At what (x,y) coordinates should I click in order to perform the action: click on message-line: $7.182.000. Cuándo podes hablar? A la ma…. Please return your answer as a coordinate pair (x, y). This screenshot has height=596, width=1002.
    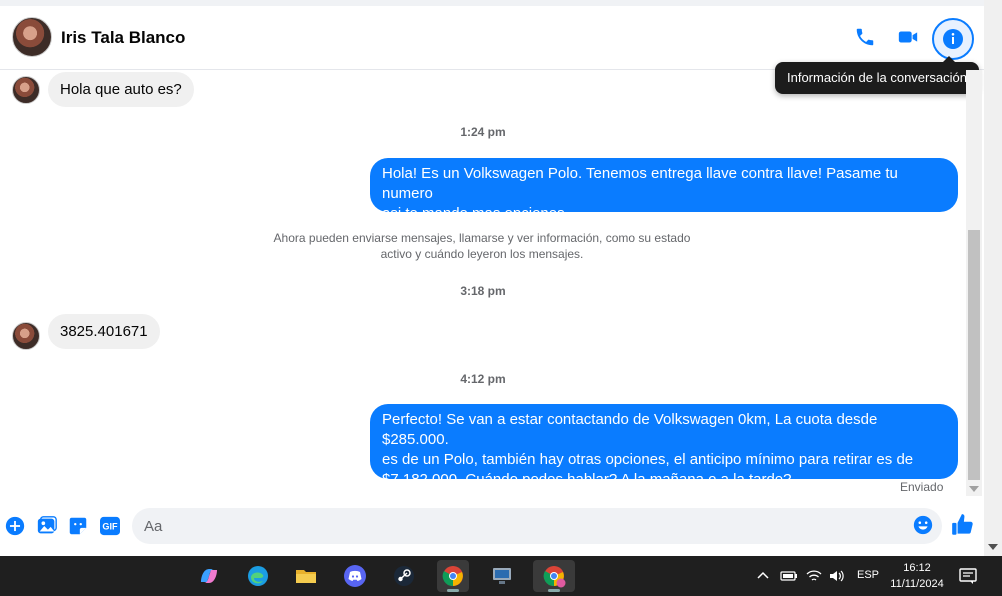
    Looking at the image, I should click on (587, 479).